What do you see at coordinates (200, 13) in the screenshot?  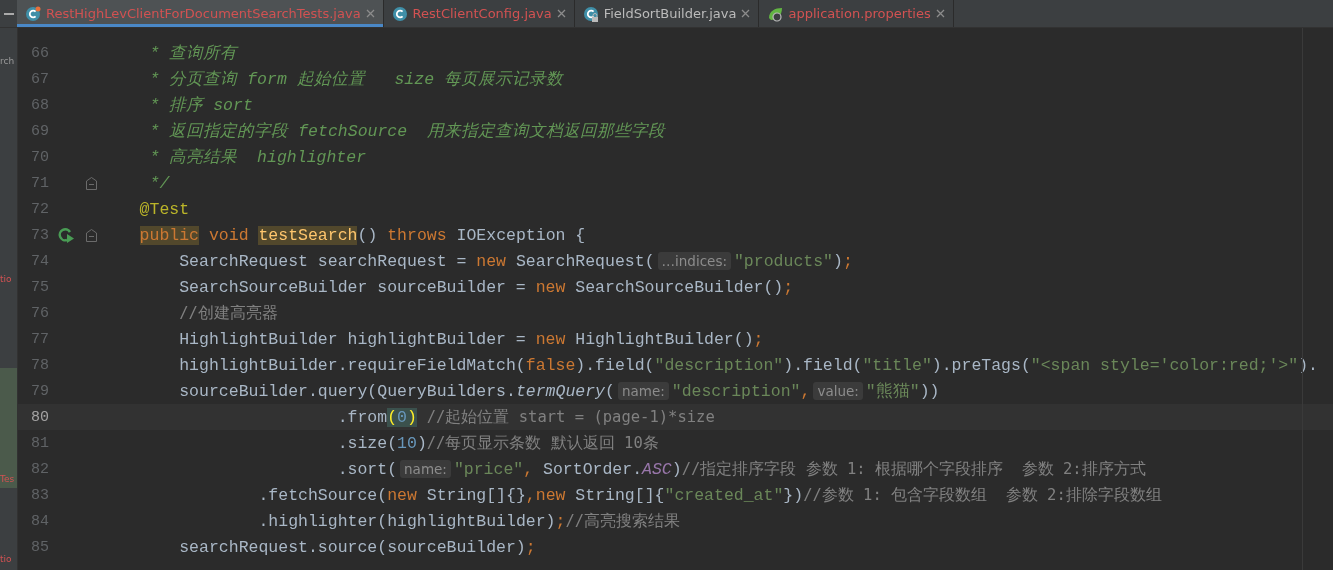 I see `file-tab: RestHighLevClientForDocumentSearchTests.java` at bounding box center [200, 13].